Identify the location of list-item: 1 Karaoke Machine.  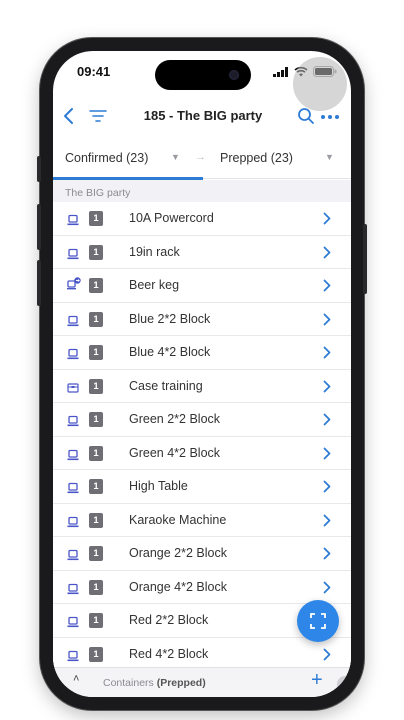
(202, 520).